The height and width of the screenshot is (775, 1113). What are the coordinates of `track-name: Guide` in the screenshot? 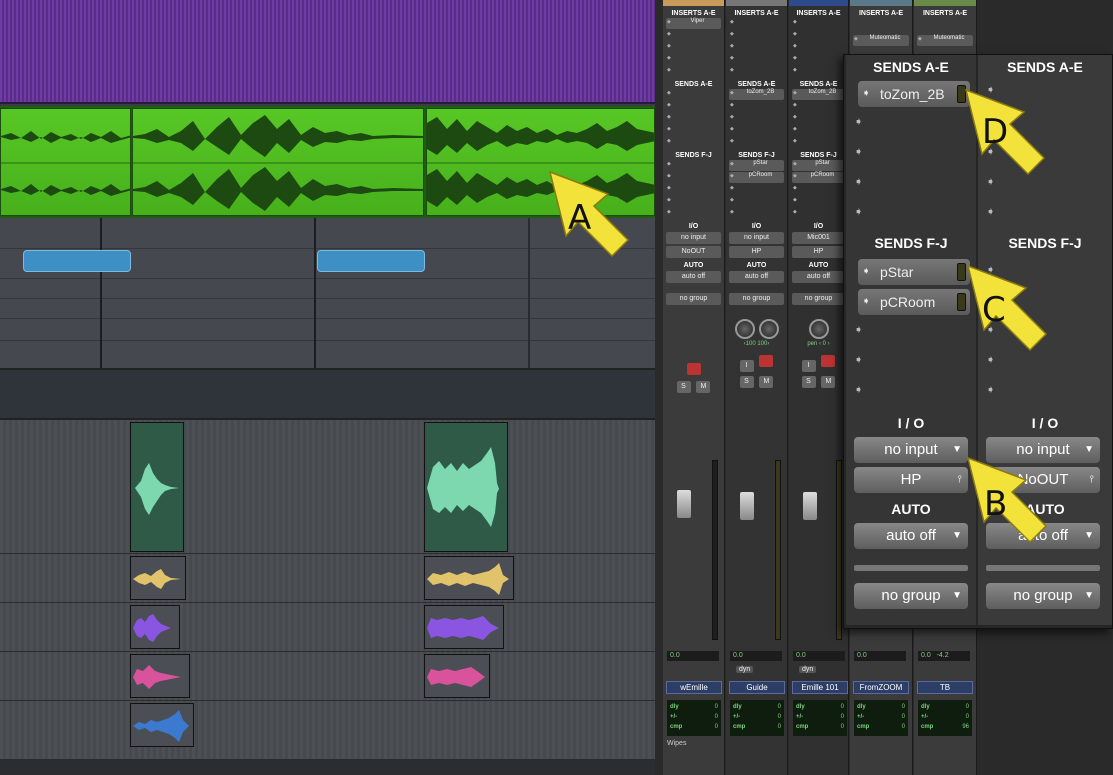 It's located at (757, 687).